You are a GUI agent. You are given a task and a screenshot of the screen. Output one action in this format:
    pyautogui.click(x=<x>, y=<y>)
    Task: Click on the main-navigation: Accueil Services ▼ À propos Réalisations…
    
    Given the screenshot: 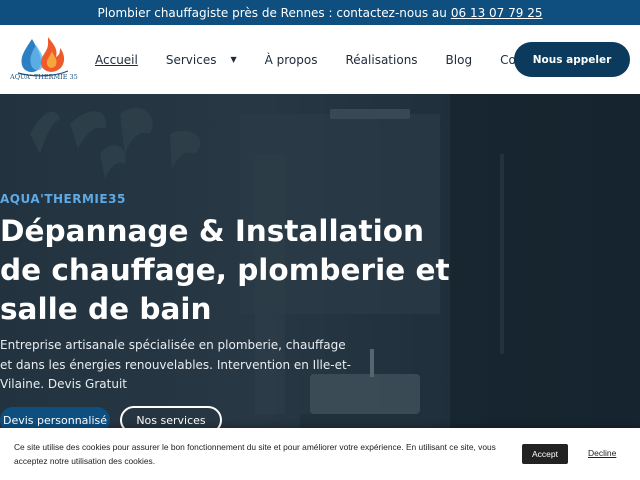 What is the action you would take?
    pyautogui.click(x=335, y=59)
    